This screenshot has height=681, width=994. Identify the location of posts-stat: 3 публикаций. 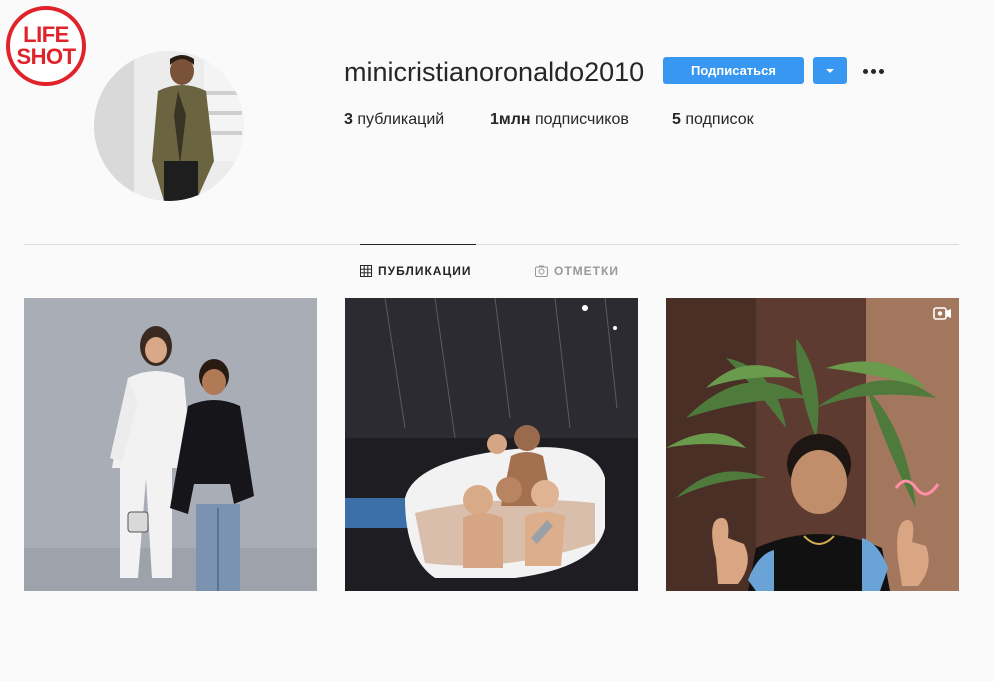
(394, 120).